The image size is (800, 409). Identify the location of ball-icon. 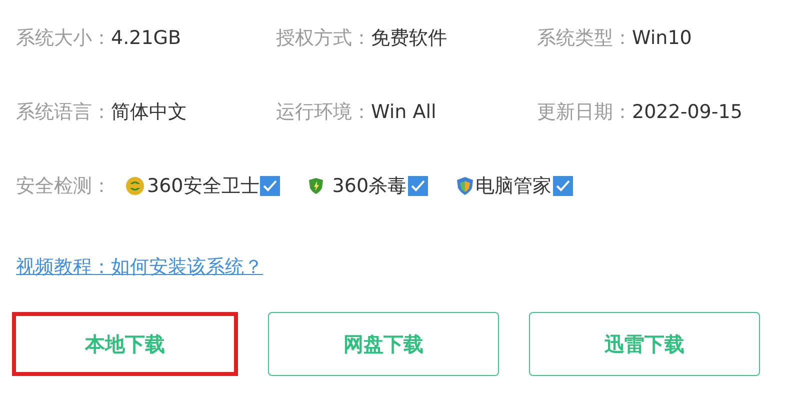
(135, 186).